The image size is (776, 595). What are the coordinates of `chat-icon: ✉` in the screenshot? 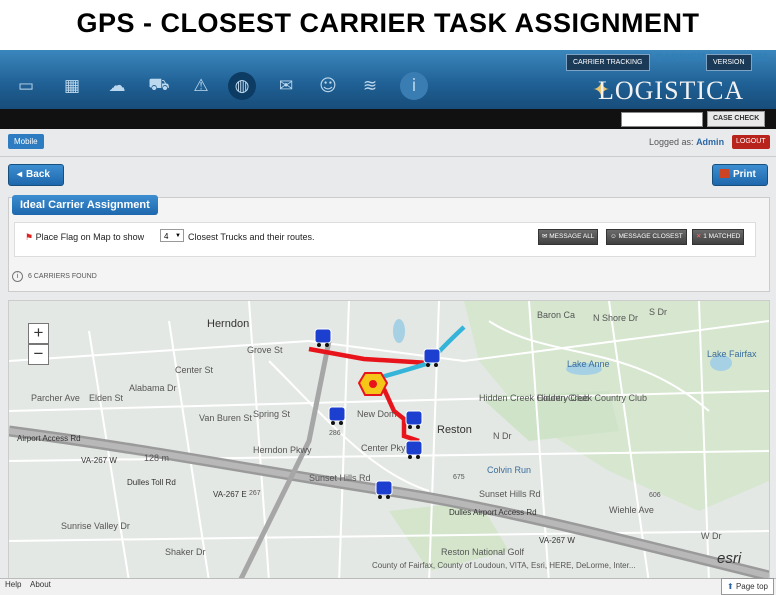 It's located at (286, 86).